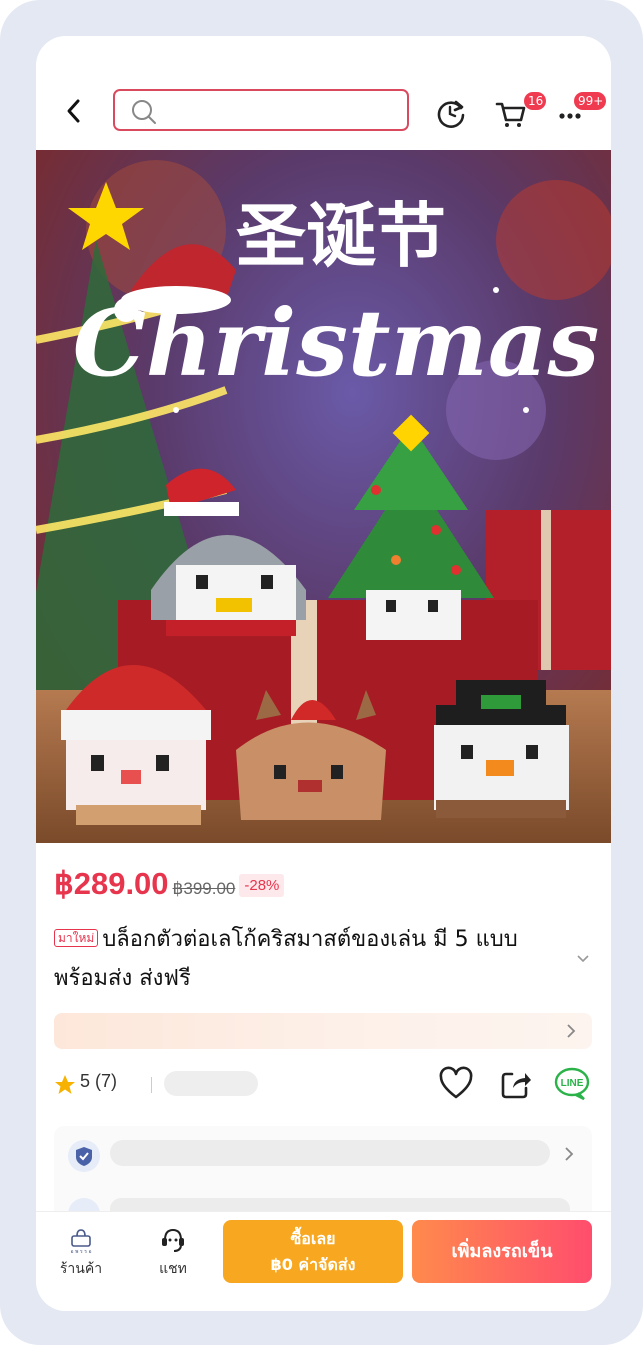 This screenshot has width=643, height=1345. I want to click on buy-now-button: ซื้อเลย ฿0 ค่าจัดส่ง, so click(313, 1251).